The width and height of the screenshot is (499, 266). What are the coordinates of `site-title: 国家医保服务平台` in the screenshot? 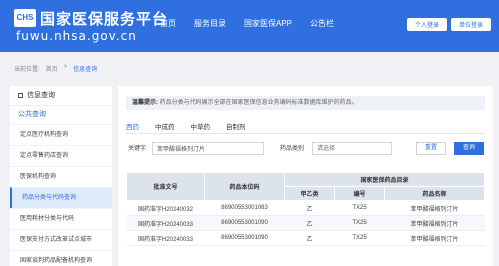 It's located at (104, 19).